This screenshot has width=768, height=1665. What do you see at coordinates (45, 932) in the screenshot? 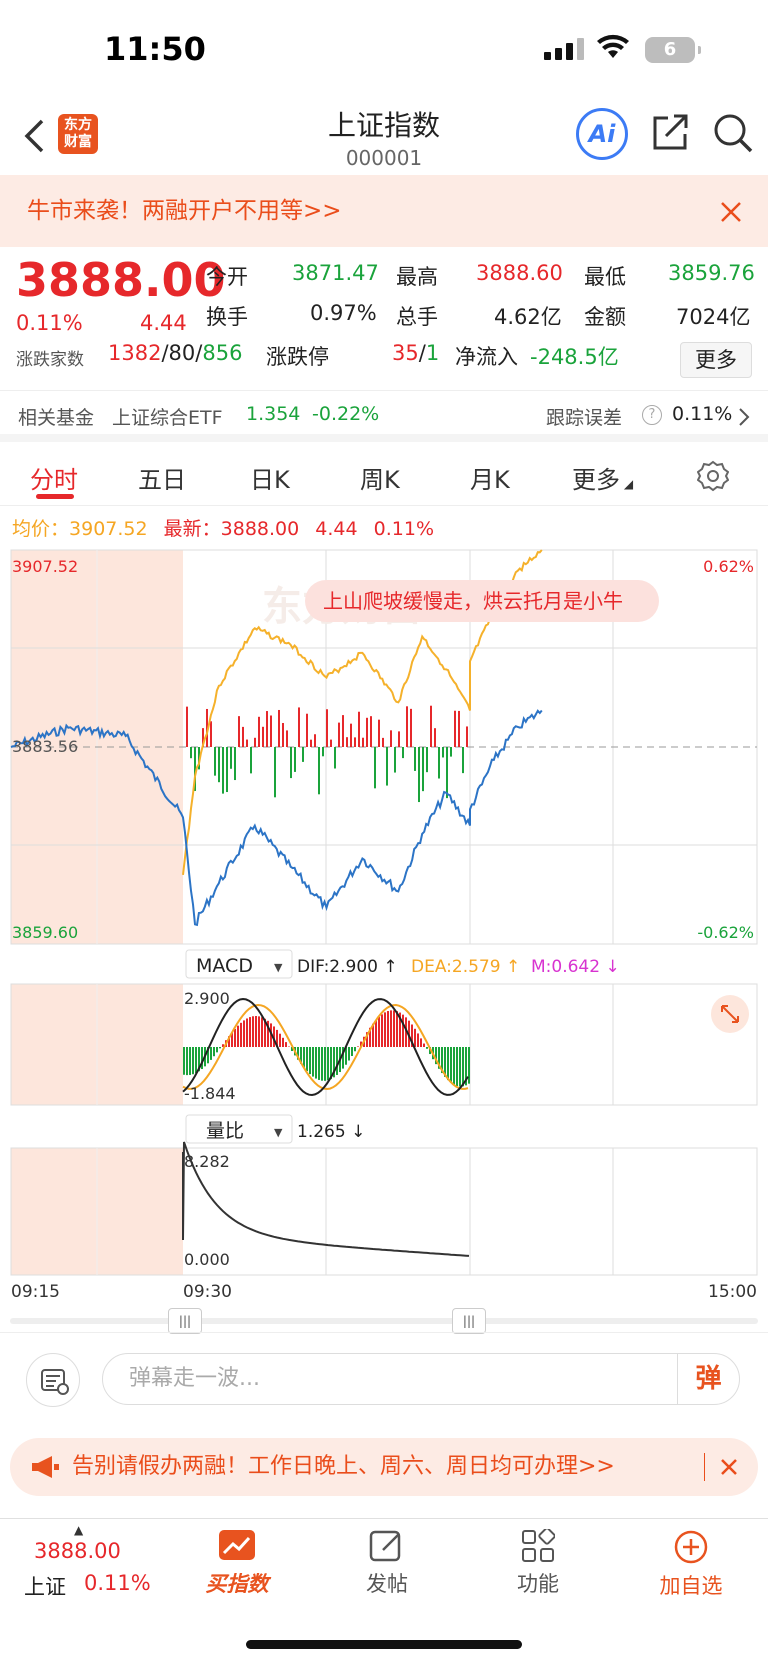
I see `y-min-label: 3859.60` at bounding box center [45, 932].